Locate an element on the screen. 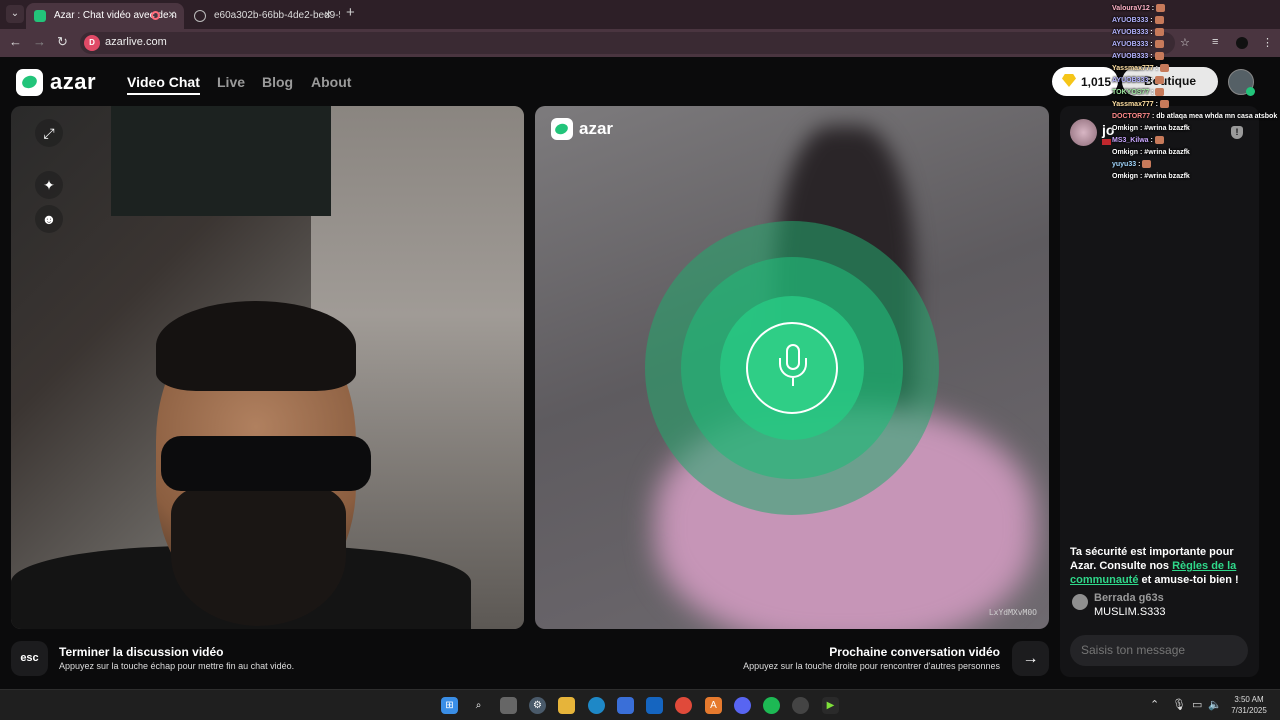 This screenshot has height=720, width=1280. chrome-icon is located at coordinates (683, 705).